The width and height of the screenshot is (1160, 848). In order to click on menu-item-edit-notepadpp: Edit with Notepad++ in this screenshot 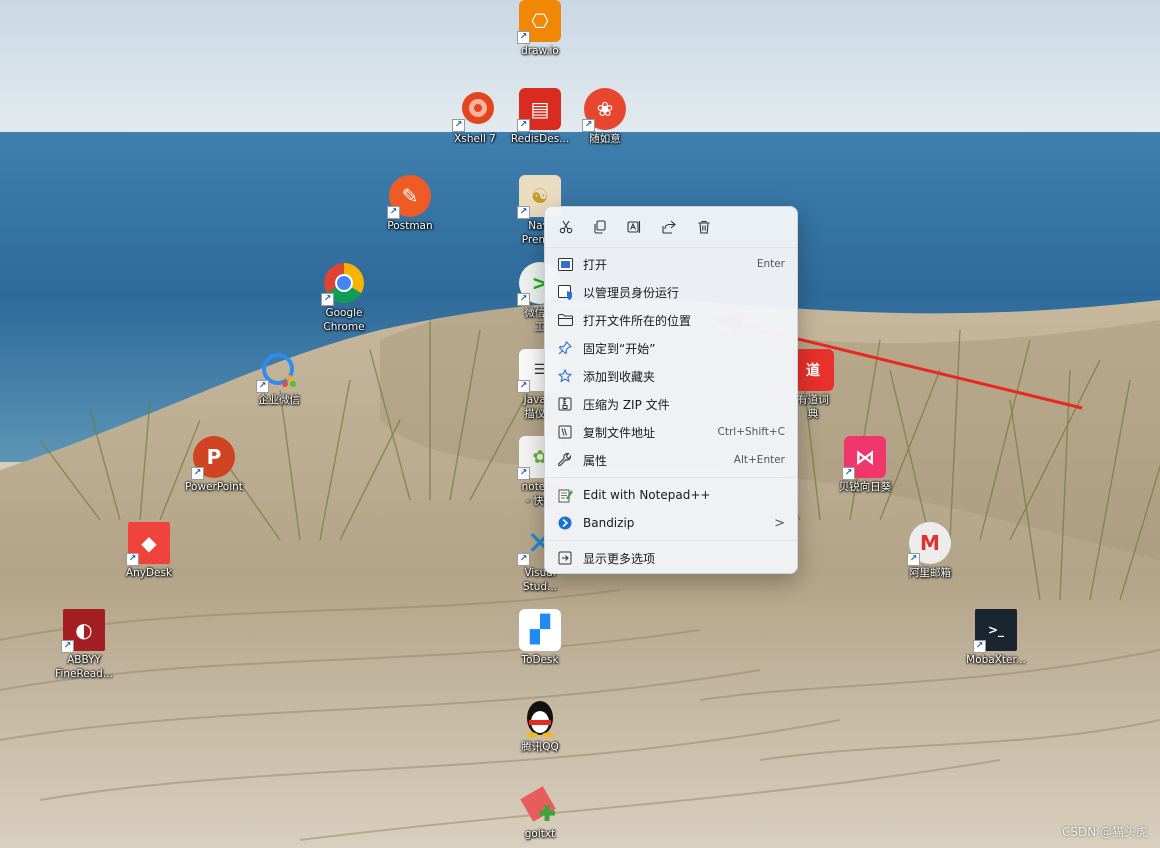, I will do `click(671, 495)`.